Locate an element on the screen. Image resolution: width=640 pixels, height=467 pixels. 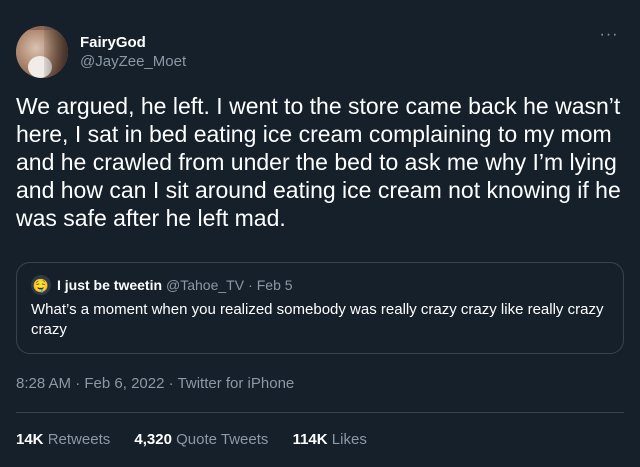
likes-stat: 114K Likes is located at coordinates (330, 440).